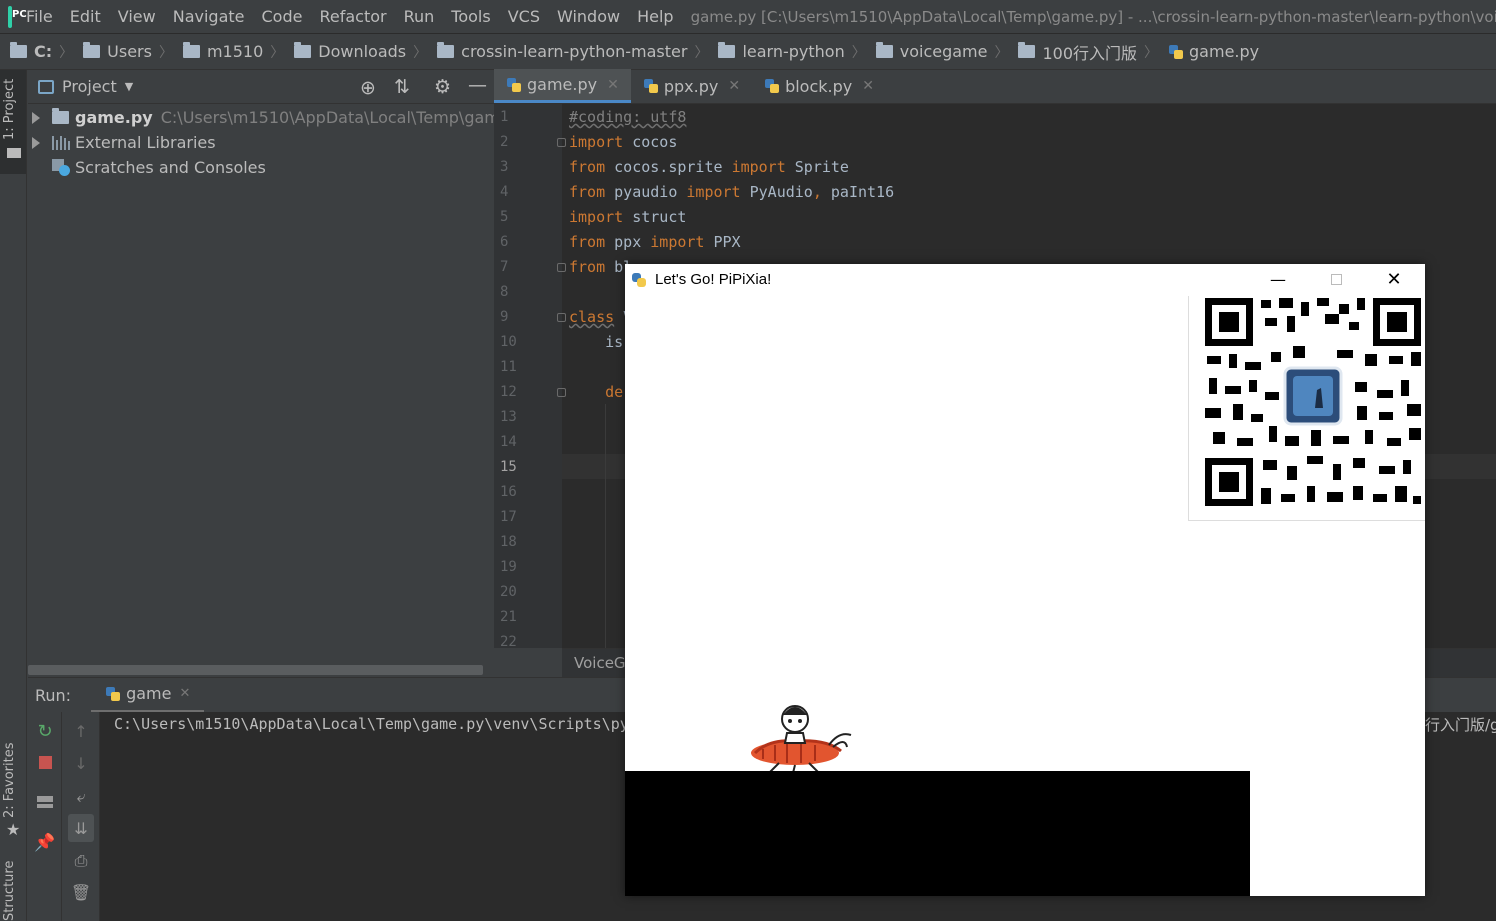  I want to click on project-panel-header: Project ▼ ⊕ ⇅ ⚙ —, so click(261, 87).